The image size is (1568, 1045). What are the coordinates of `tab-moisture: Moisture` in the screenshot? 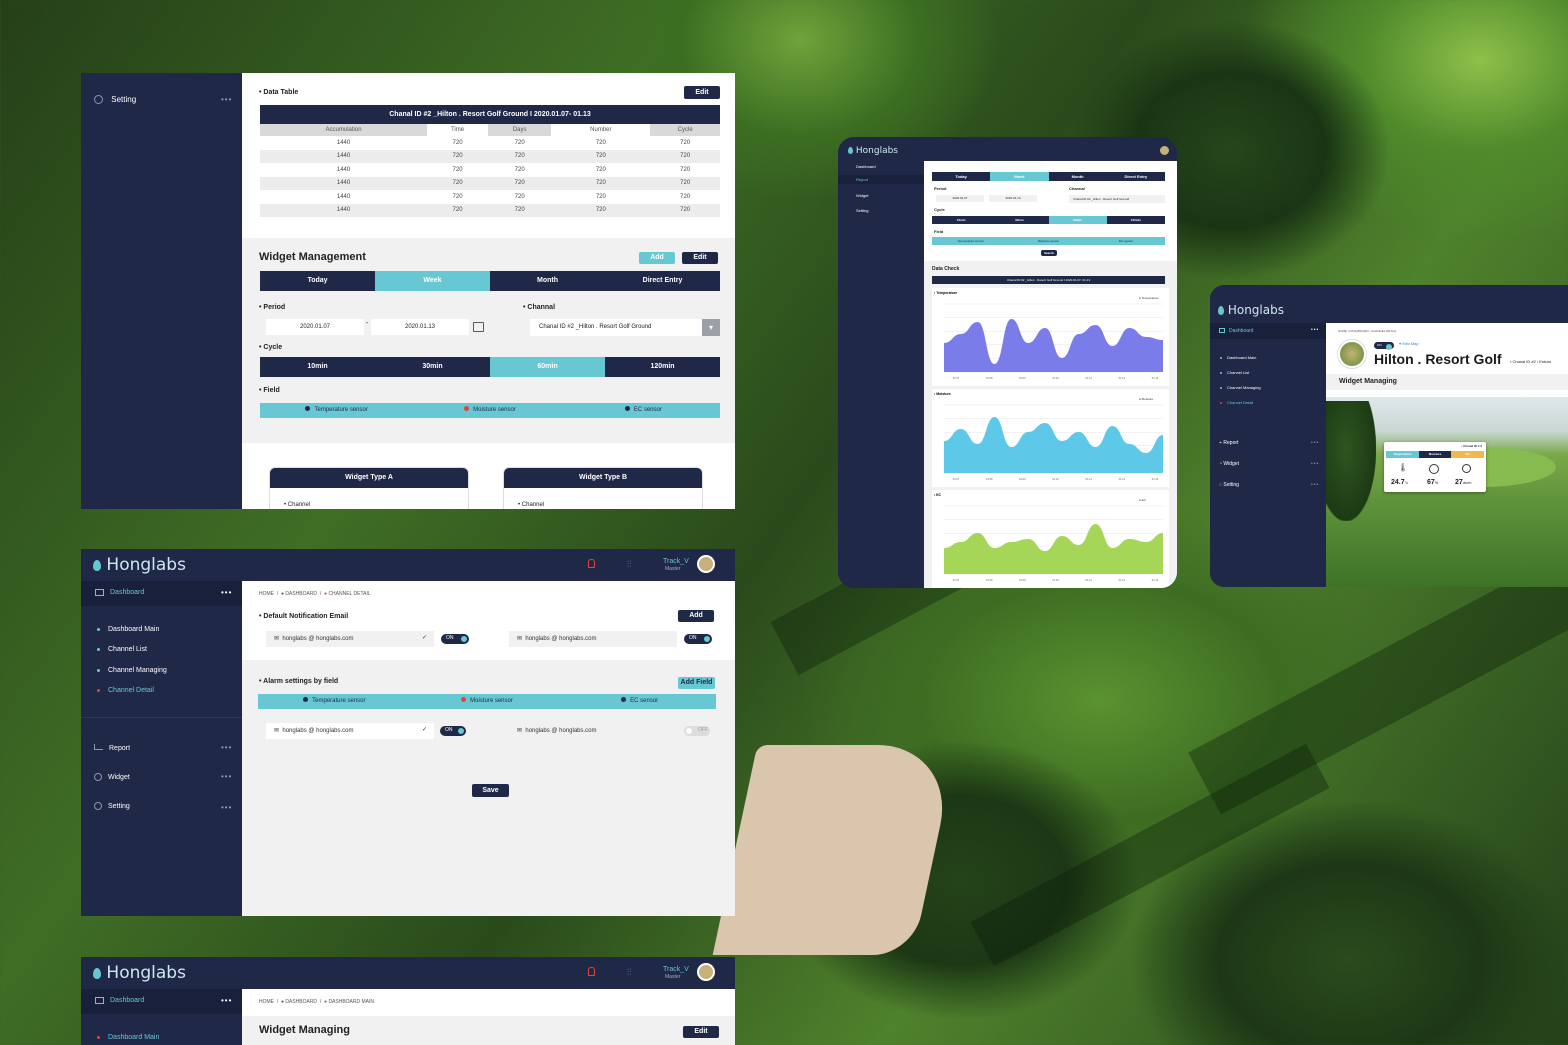 It's located at (1435, 454).